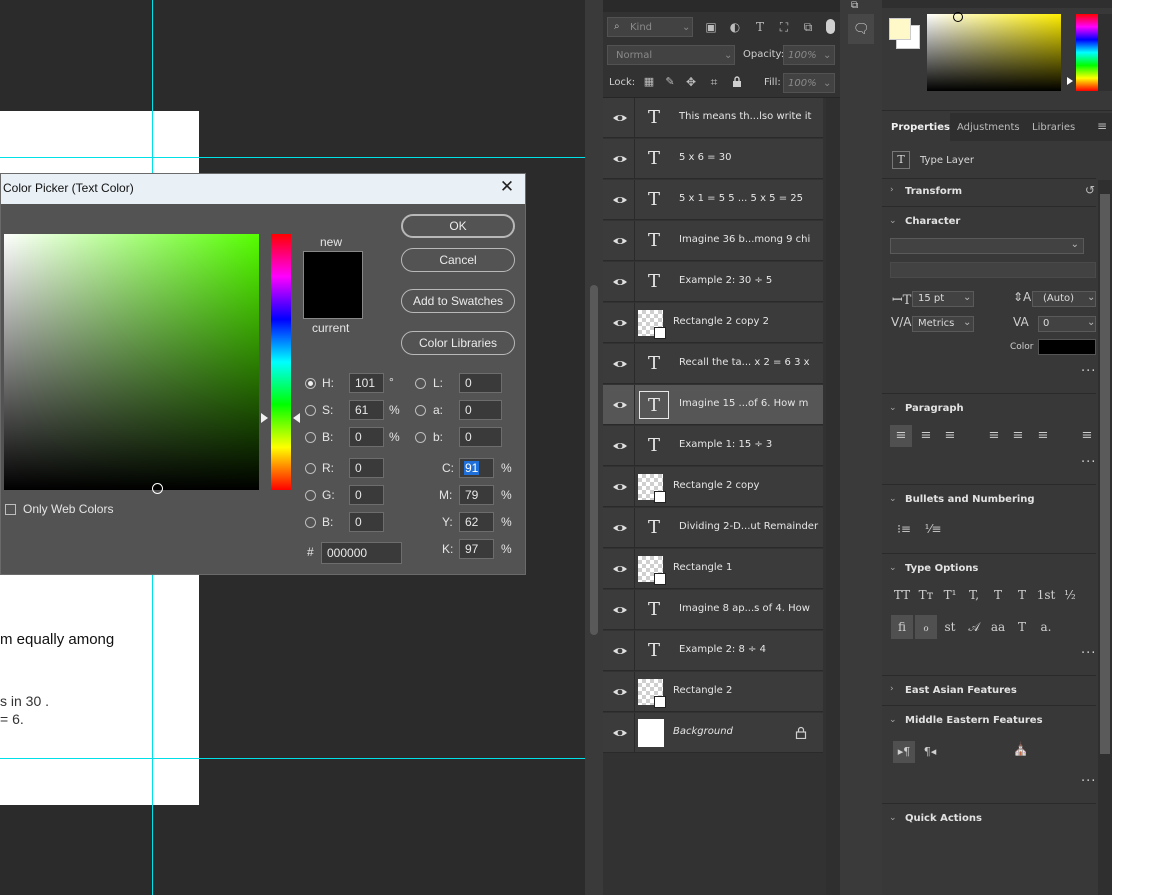 Image resolution: width=1152 pixels, height=895 pixels. Describe the element at coordinates (950, 595) in the screenshot. I see `type-option-glyph: T¹` at that location.